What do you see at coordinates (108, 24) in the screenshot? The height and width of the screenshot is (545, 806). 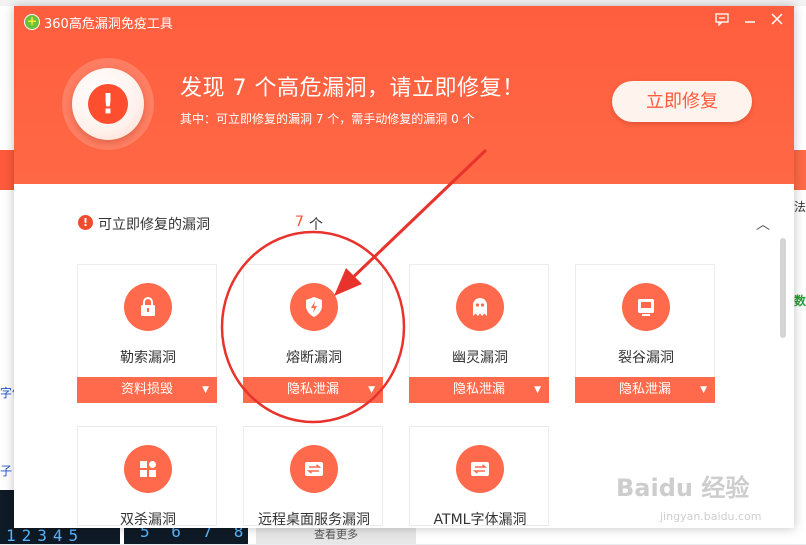 I see `window-title: 360高危漏洞免疫工具` at bounding box center [108, 24].